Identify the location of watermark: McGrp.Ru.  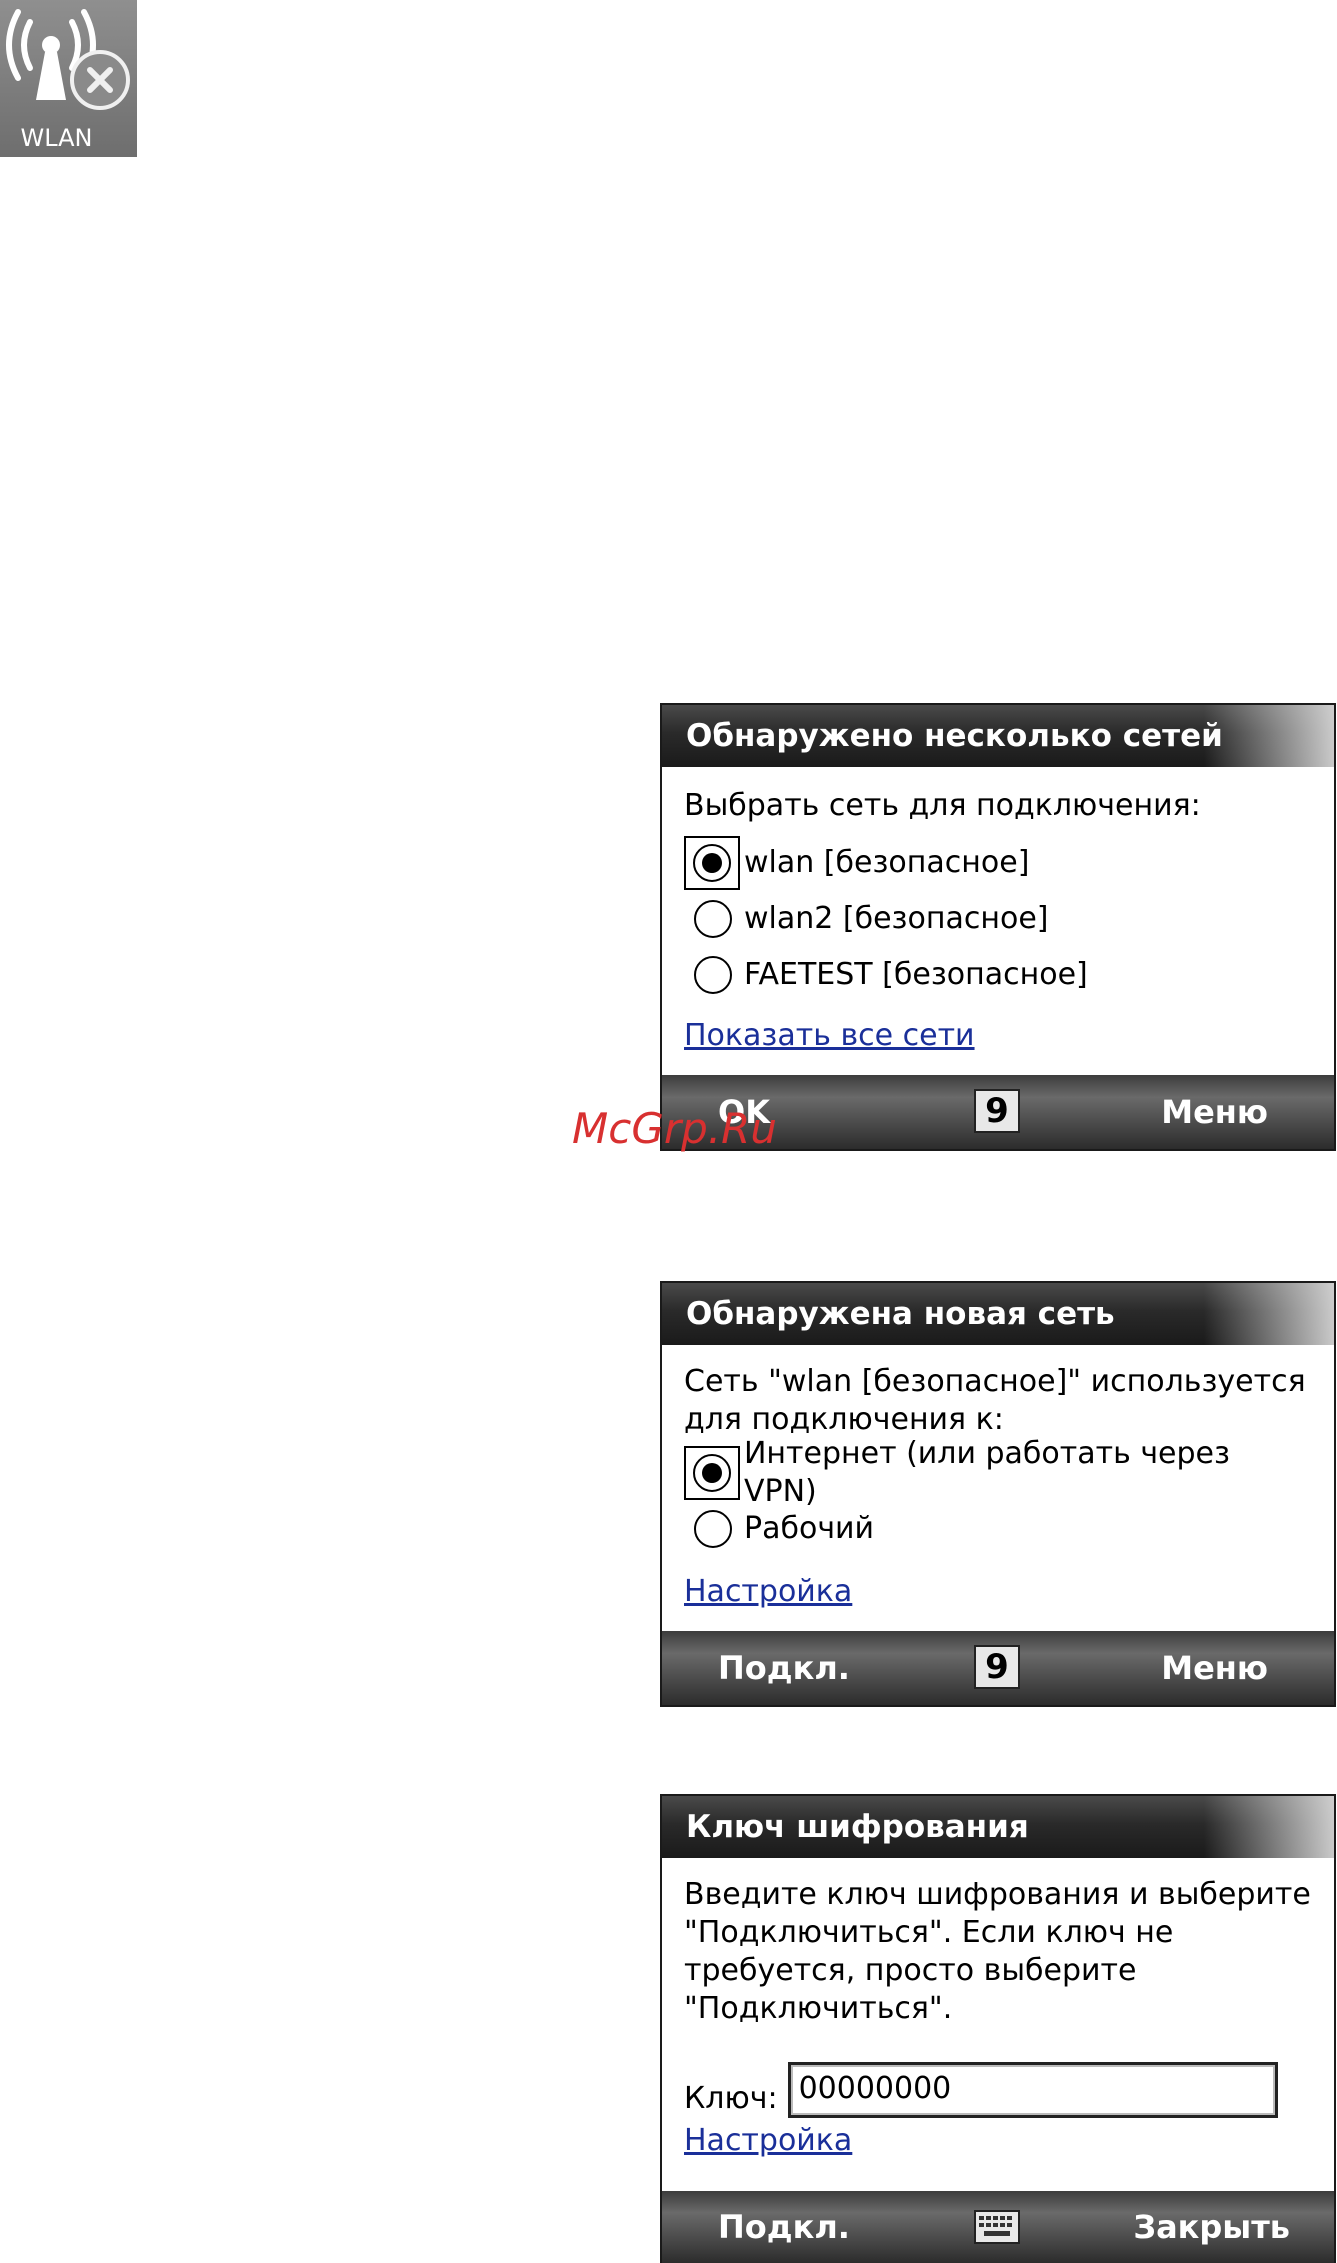
(674, 1128).